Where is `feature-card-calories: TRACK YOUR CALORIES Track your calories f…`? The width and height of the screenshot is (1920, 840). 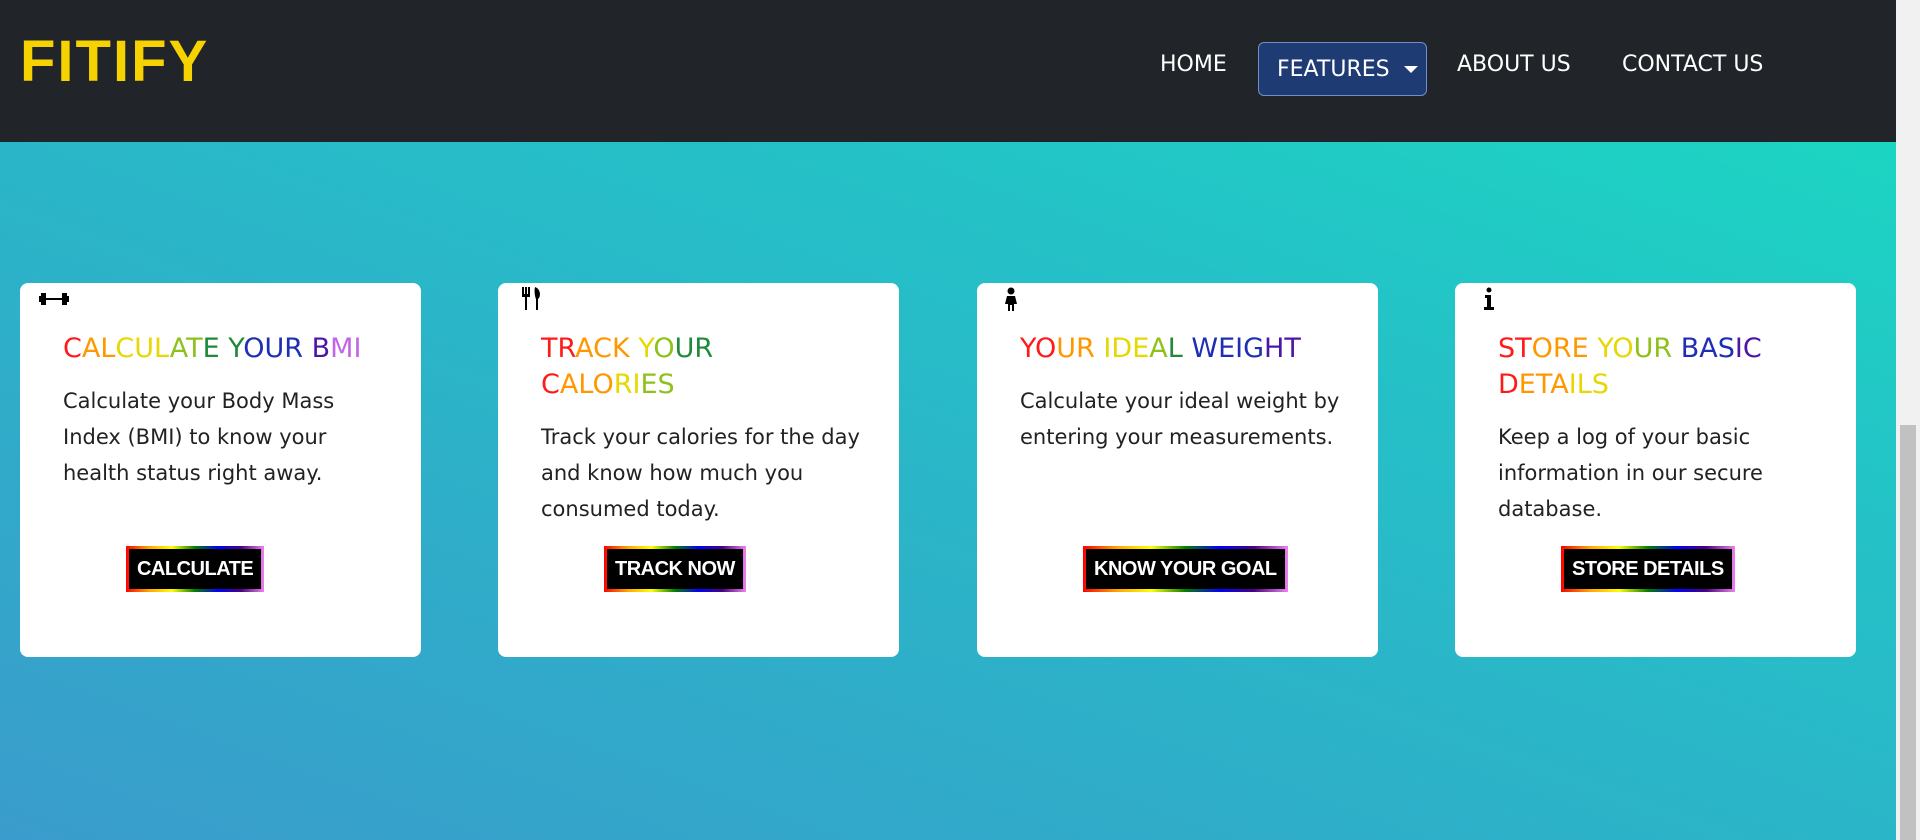 feature-card-calories: TRACK YOUR CALORIES Track your calories f… is located at coordinates (698, 470).